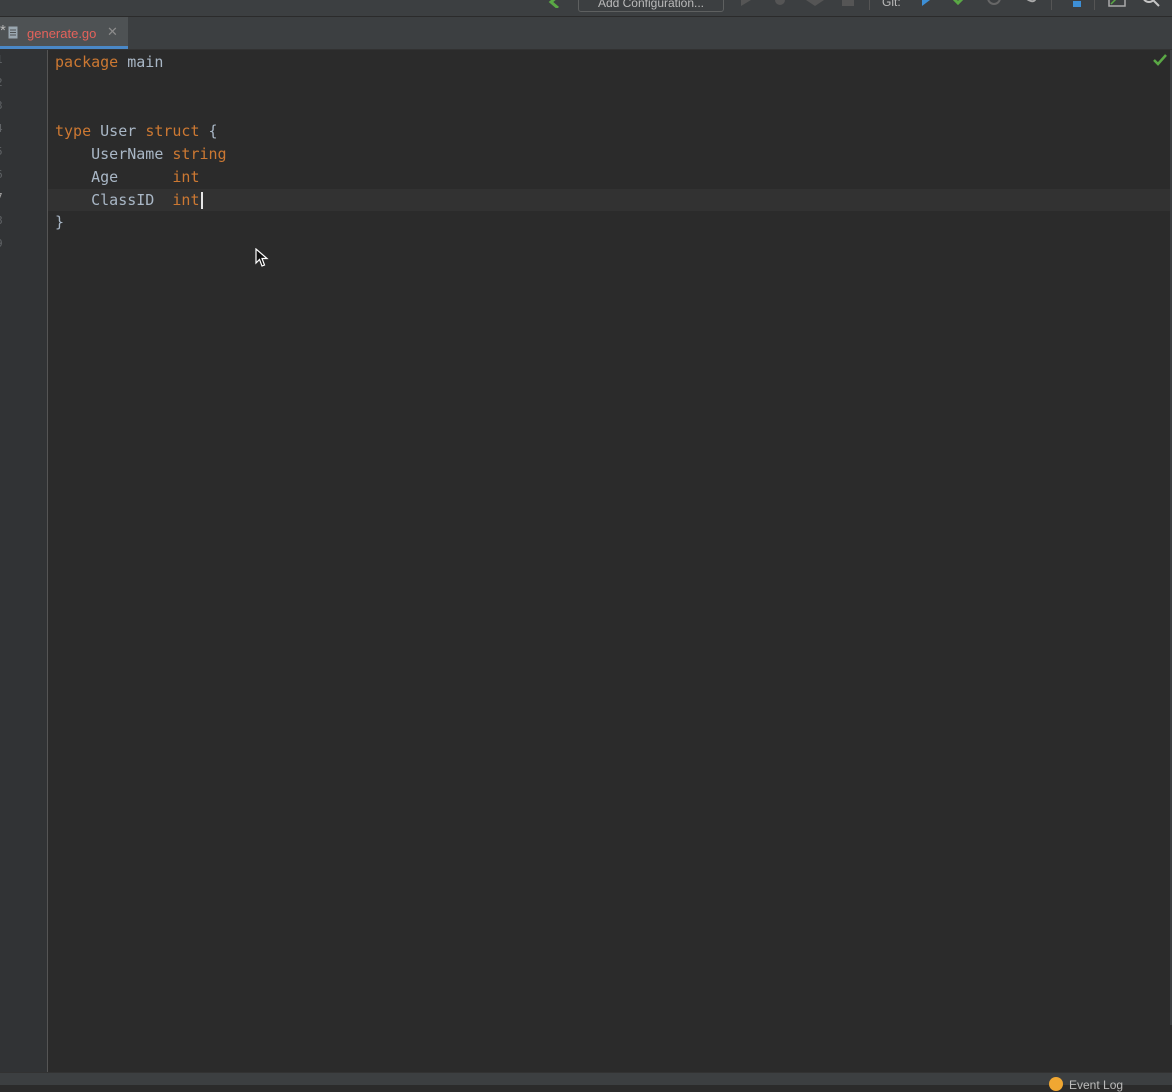  Describe the element at coordinates (848, 3) in the screenshot. I see `stop-icon` at that location.